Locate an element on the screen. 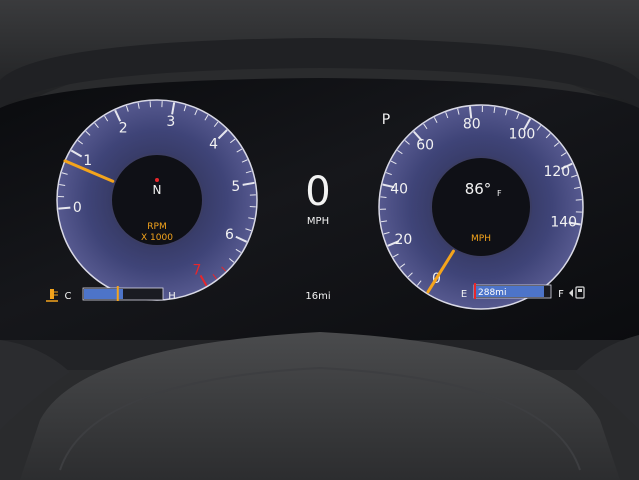 This screenshot has width=639, height=480. tachometer-label: 2 is located at coordinates (123, 128).